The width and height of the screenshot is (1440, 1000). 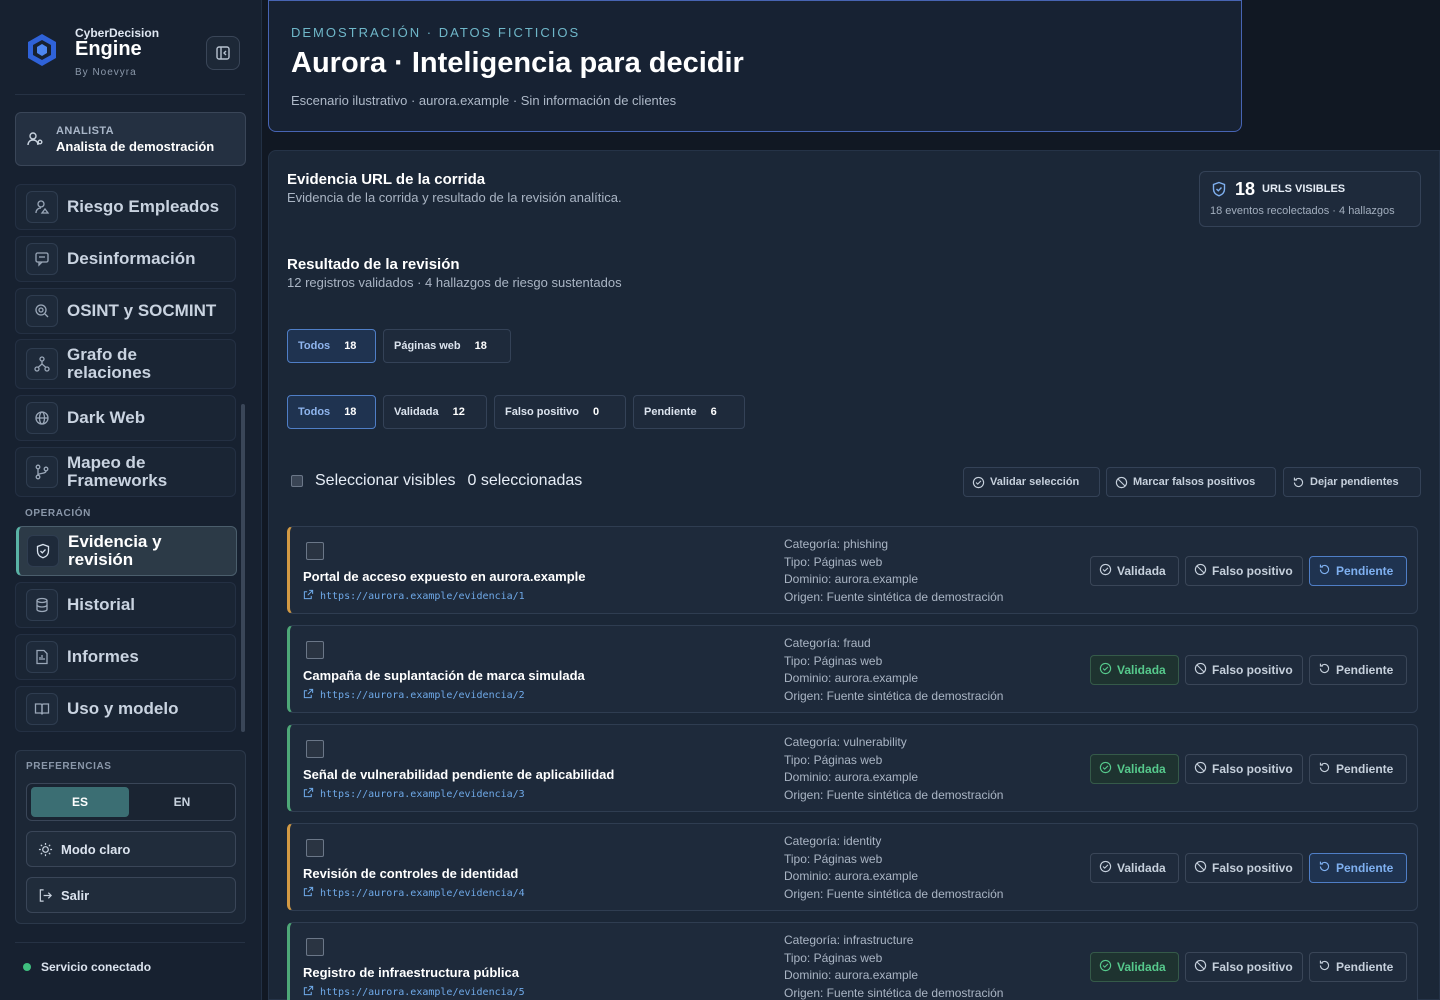 What do you see at coordinates (125, 364) in the screenshot?
I see `sidebar-item-grafo: Grafo de relaciones` at bounding box center [125, 364].